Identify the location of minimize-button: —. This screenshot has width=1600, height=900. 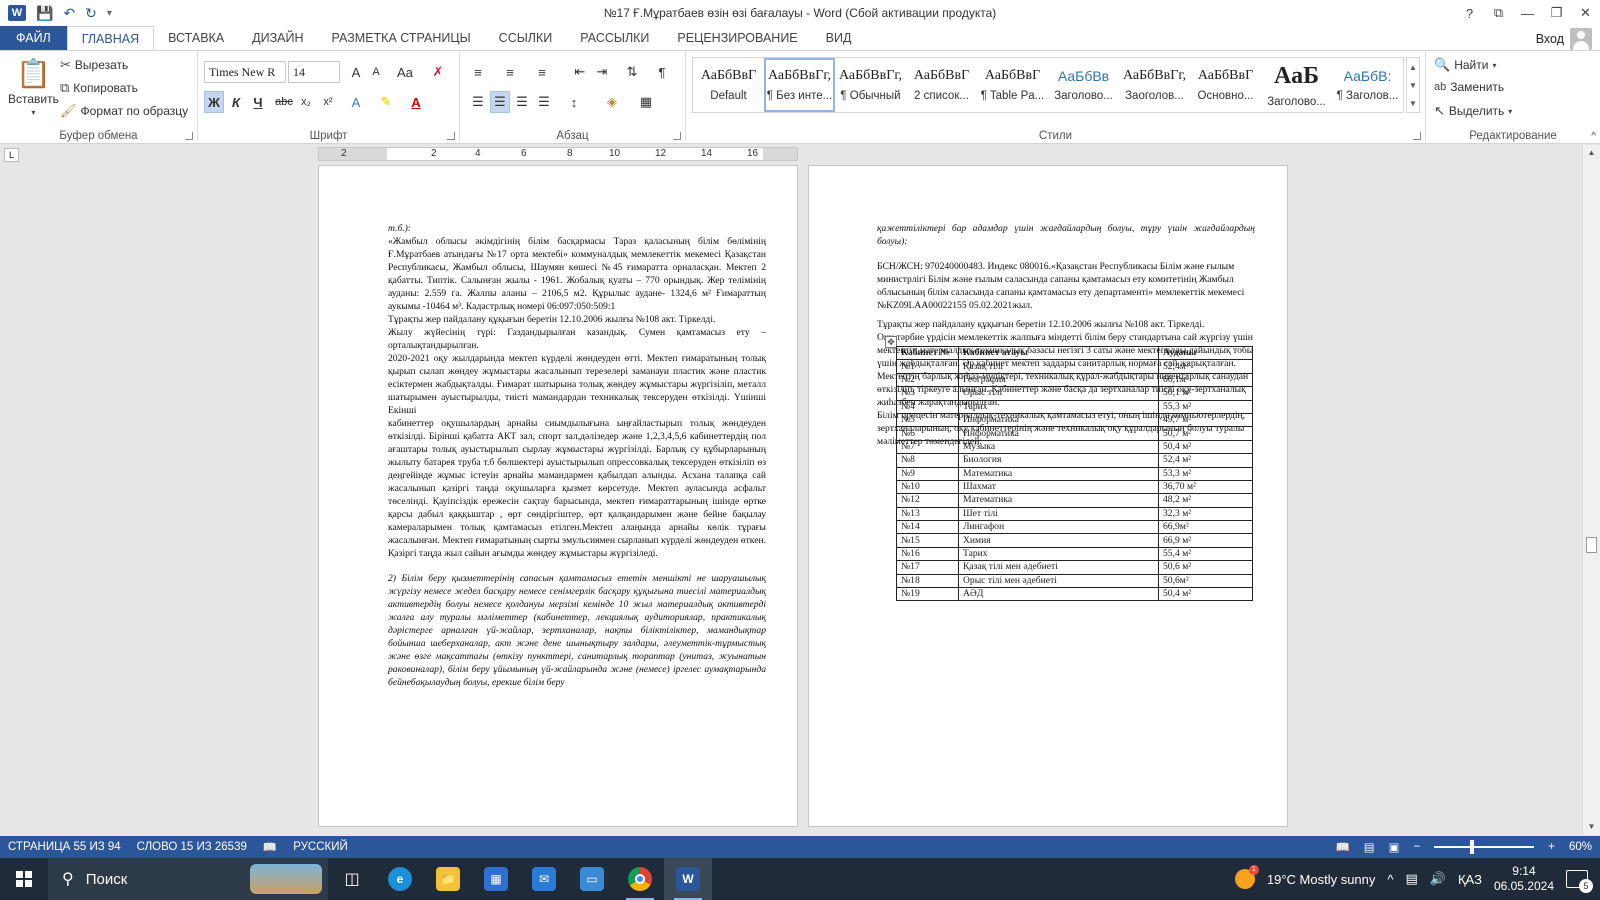
(1527, 13).